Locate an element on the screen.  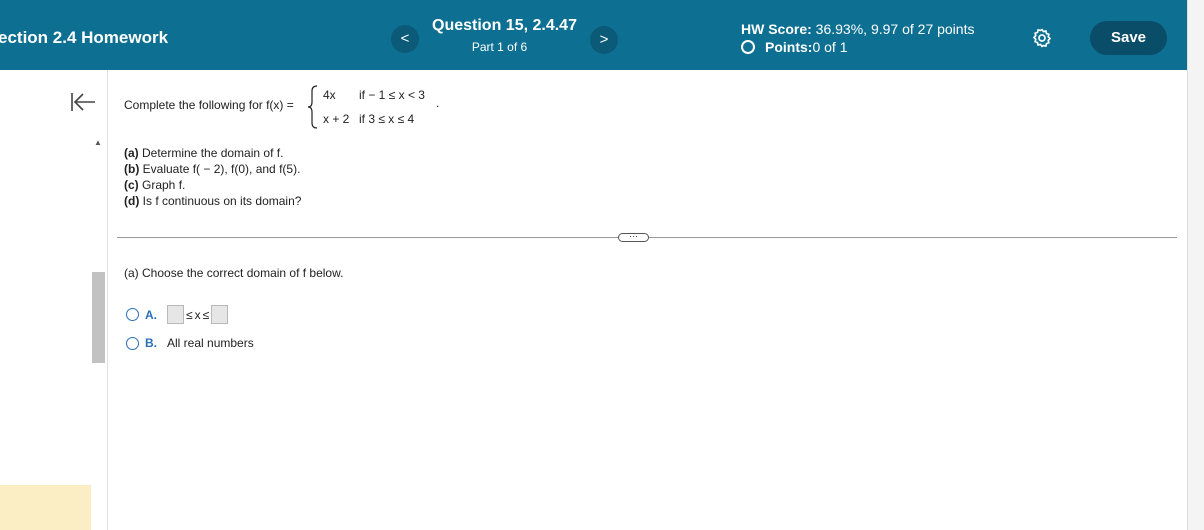
part-label: (b) is located at coordinates (132, 169).